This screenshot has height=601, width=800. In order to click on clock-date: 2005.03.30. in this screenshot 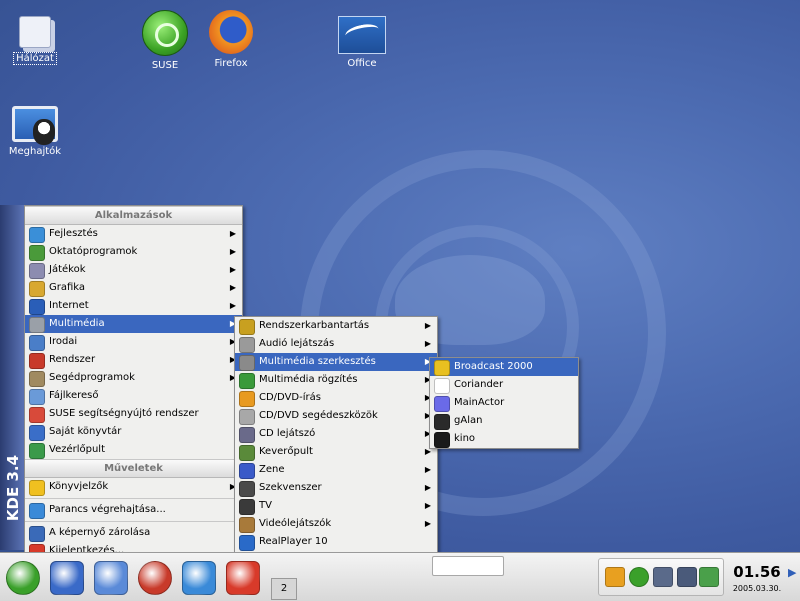, I will do `click(757, 588)`.